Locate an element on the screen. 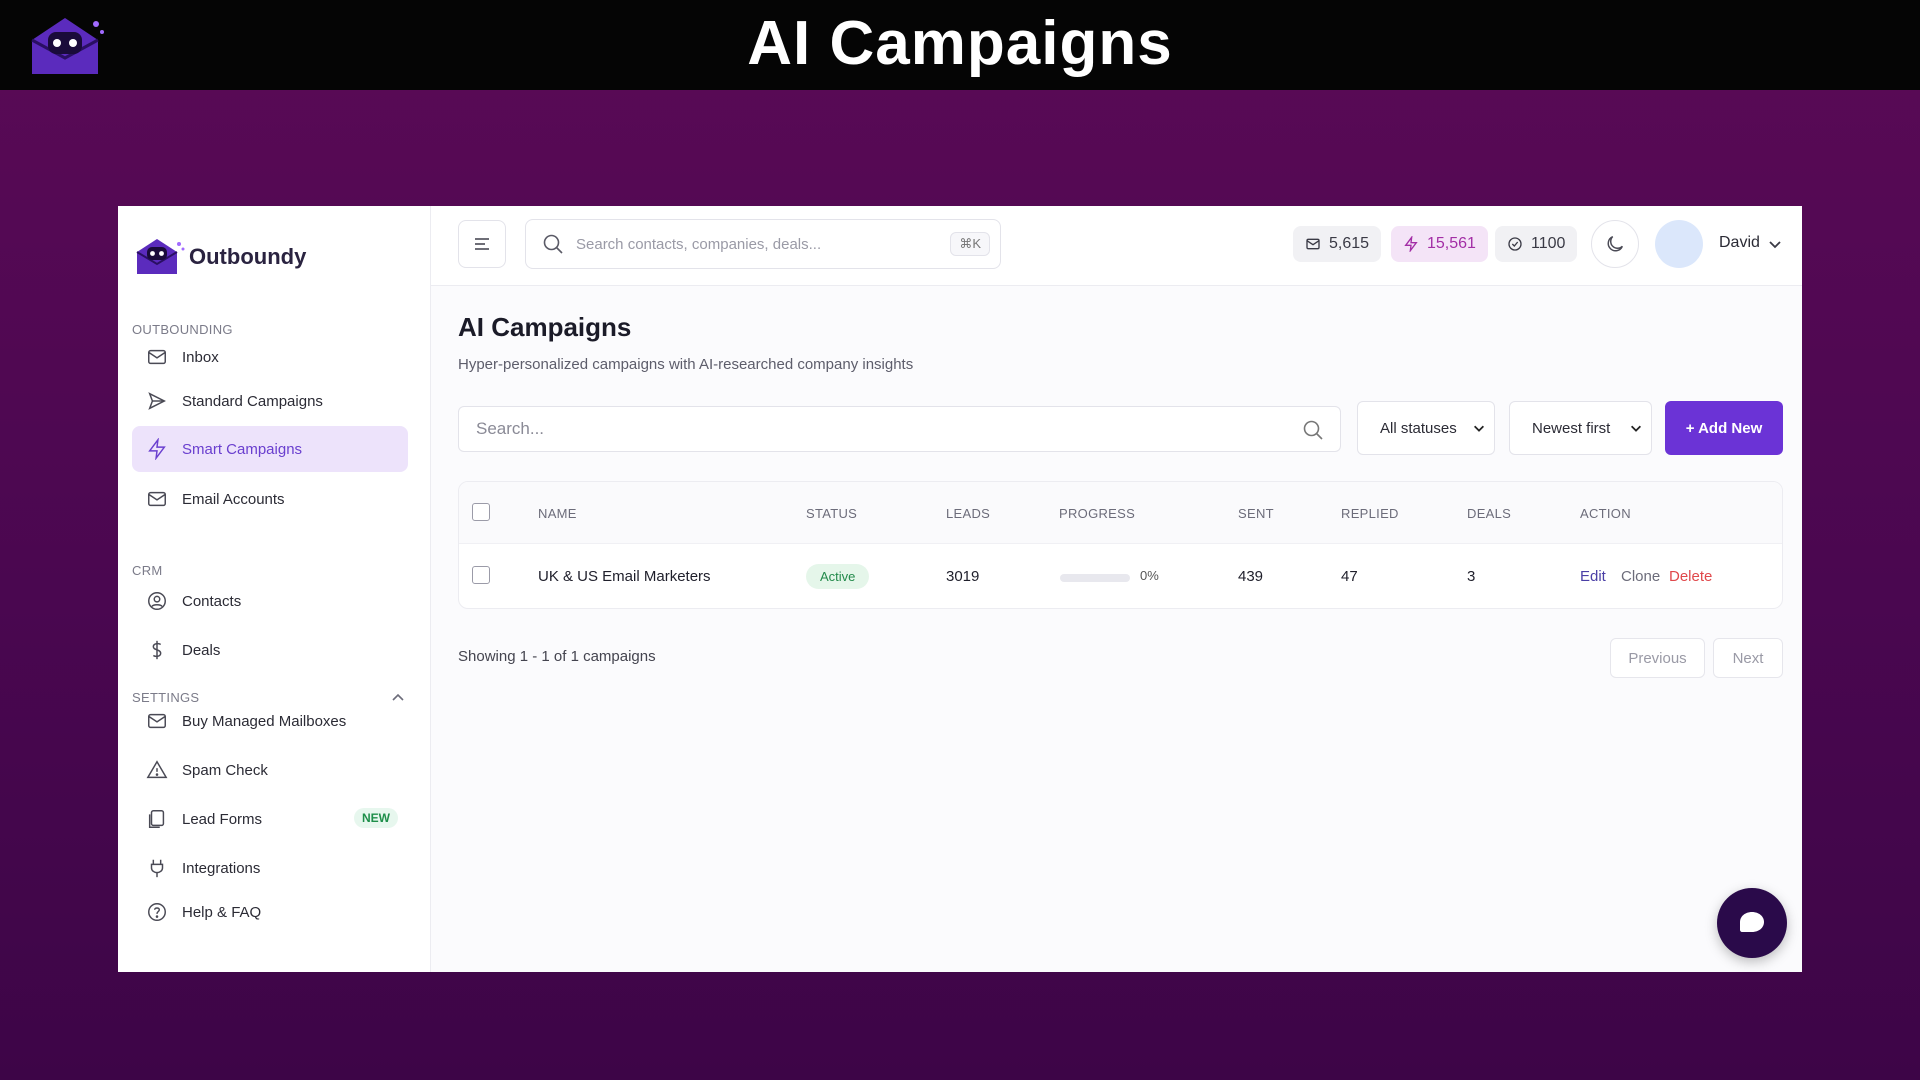 The height and width of the screenshot is (1080, 1920). sidebar-item-buy-managed-mailboxes: Buy Managed Mailboxes is located at coordinates (270, 721).